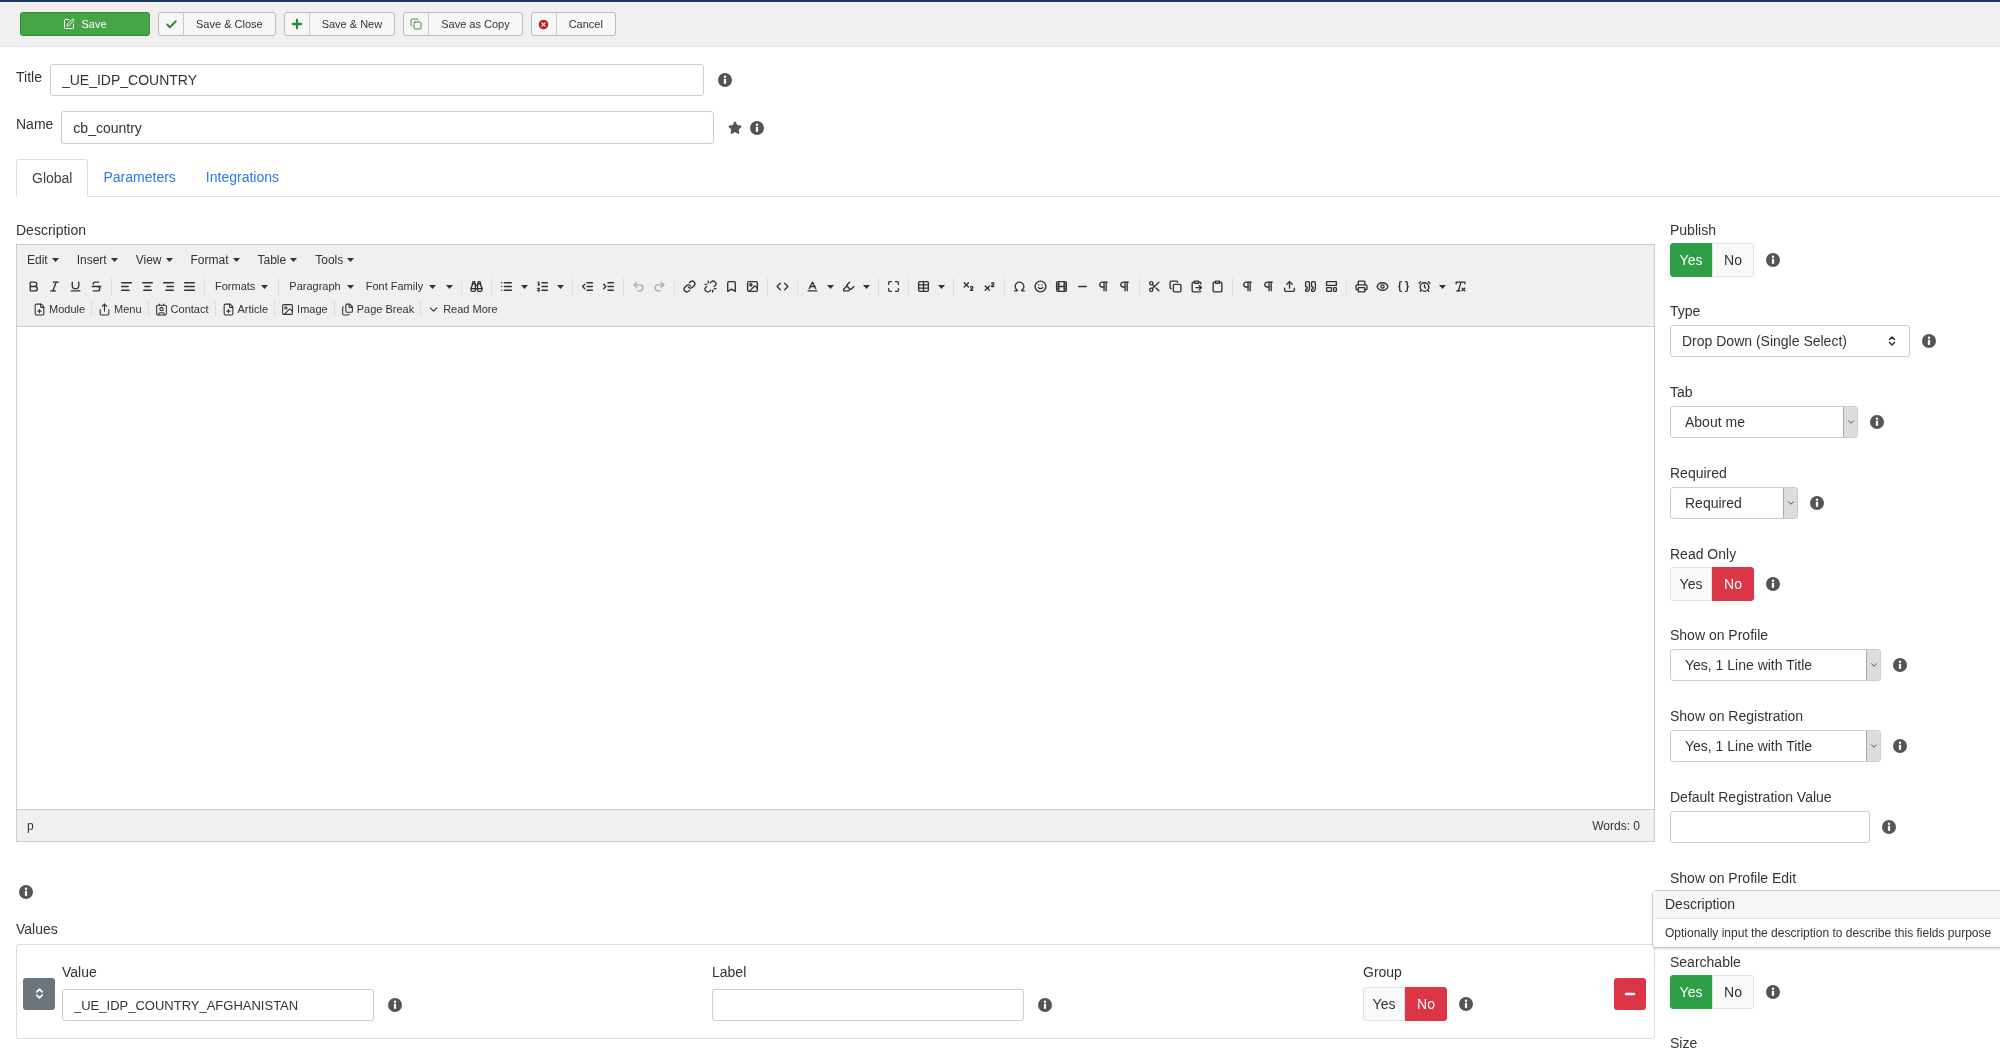 This screenshot has height=1054, width=2000. I want to click on insert-button: Page Break, so click(377, 309).